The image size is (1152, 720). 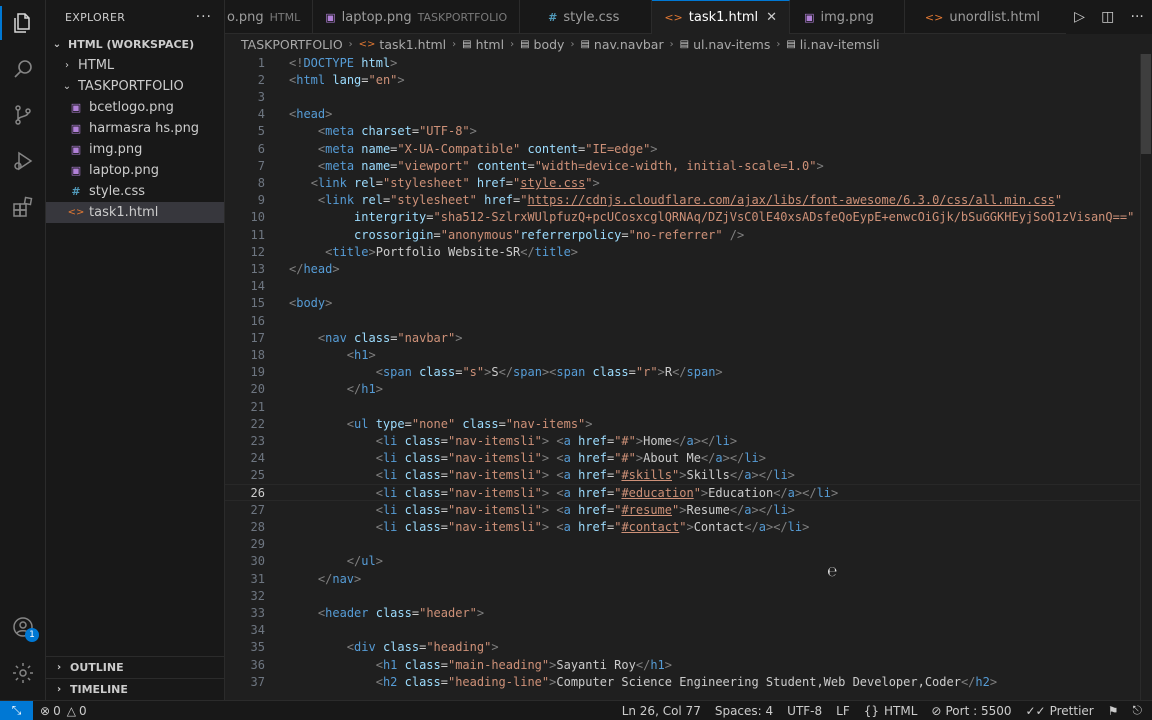 What do you see at coordinates (257, 561) in the screenshot?
I see `line-number: 30` at bounding box center [257, 561].